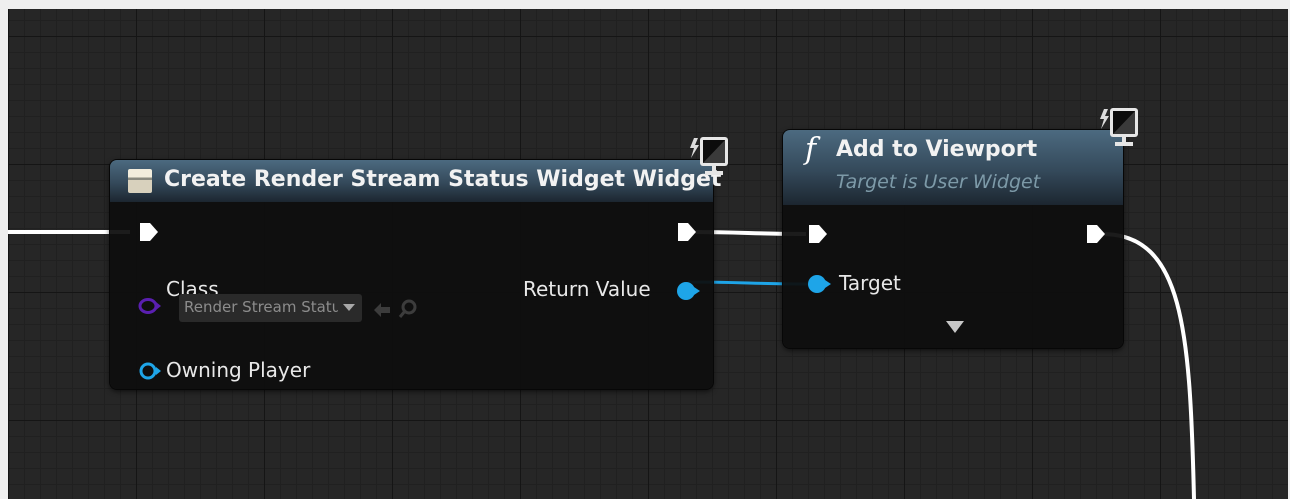 The height and width of the screenshot is (499, 1290). What do you see at coordinates (953, 167) in the screenshot?
I see `add-to-viewport-node-header: f Add to Viewport Target is User Widget` at bounding box center [953, 167].